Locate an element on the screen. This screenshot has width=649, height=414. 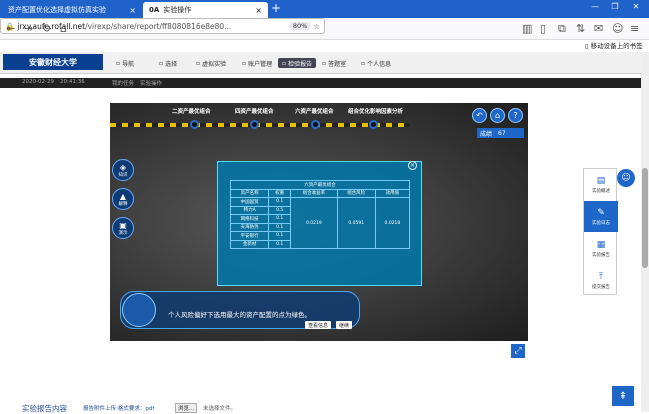
menu-label: 虚拟实验 is located at coordinates (214, 64).